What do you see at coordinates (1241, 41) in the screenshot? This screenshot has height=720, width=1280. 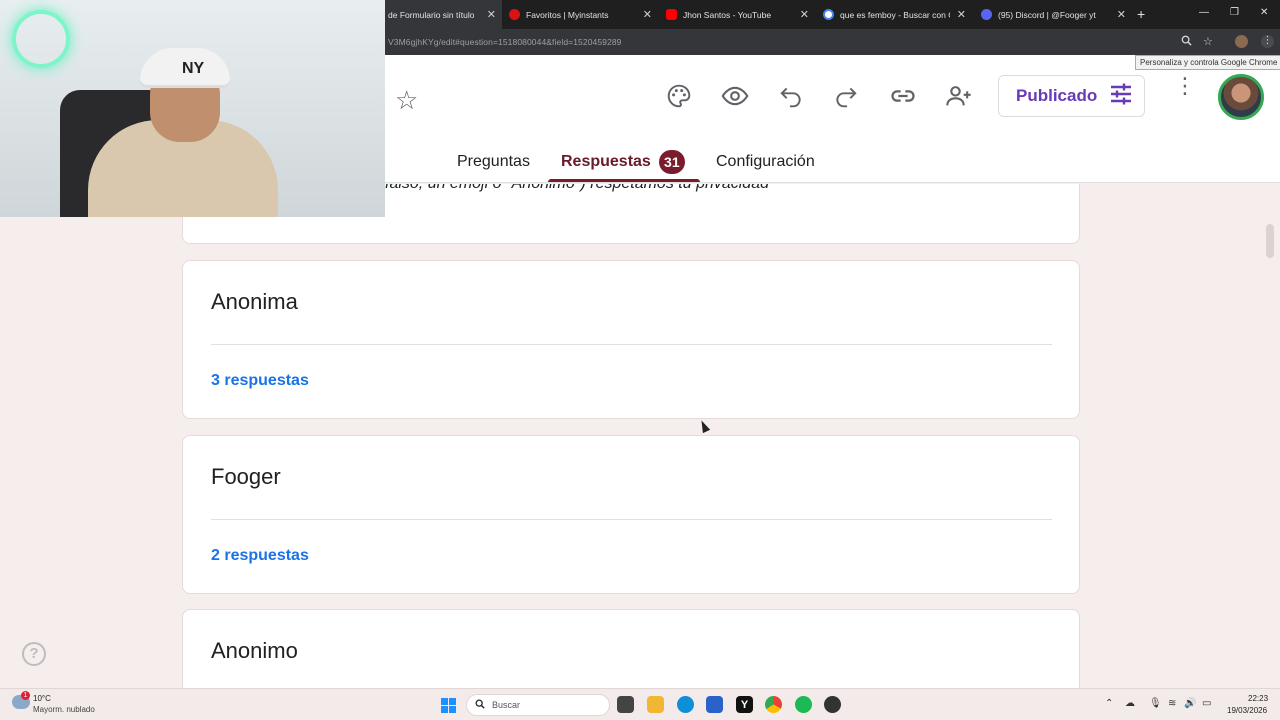 I see `profile-avatar-small` at bounding box center [1241, 41].